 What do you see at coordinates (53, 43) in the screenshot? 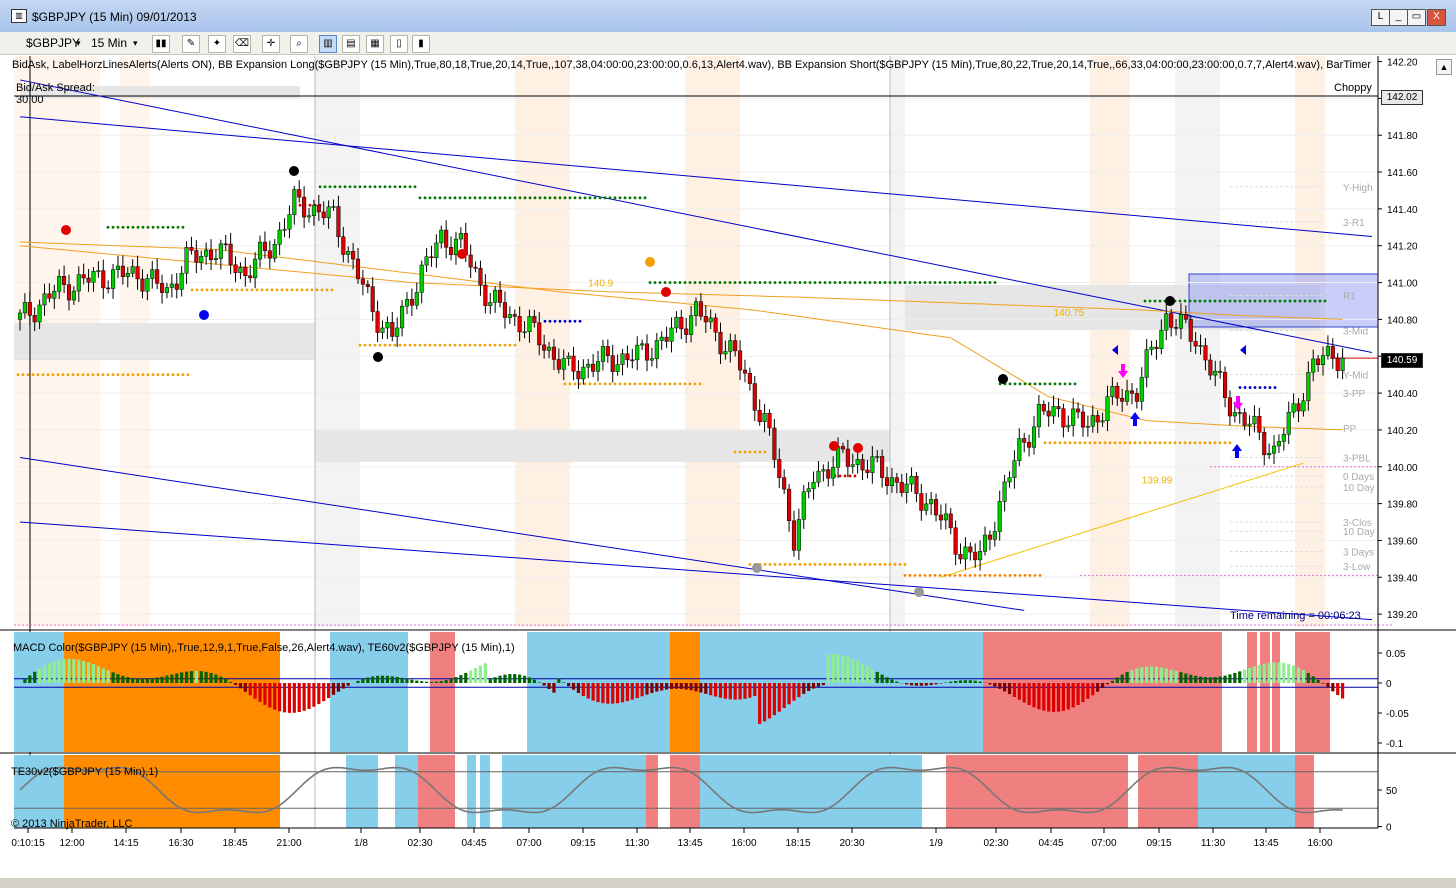
I see `instrument-selector: $GBPJPY` at bounding box center [53, 43].